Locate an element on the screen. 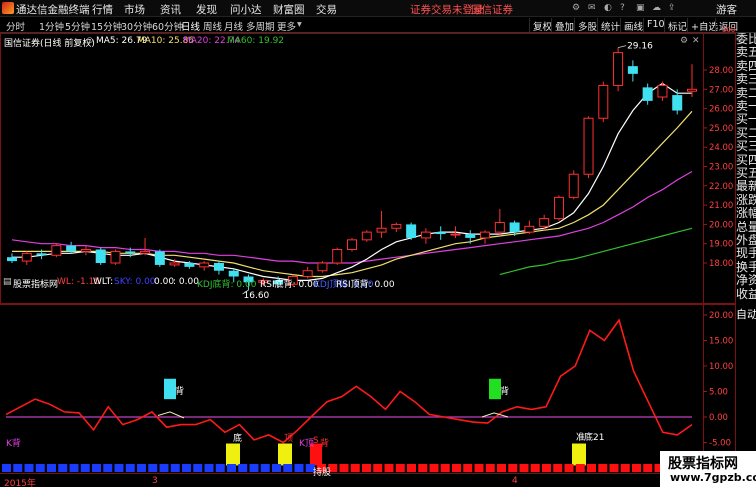 This screenshot has width=756, height=487. tab-60min: 60分钟 is located at coordinates (167, 26).